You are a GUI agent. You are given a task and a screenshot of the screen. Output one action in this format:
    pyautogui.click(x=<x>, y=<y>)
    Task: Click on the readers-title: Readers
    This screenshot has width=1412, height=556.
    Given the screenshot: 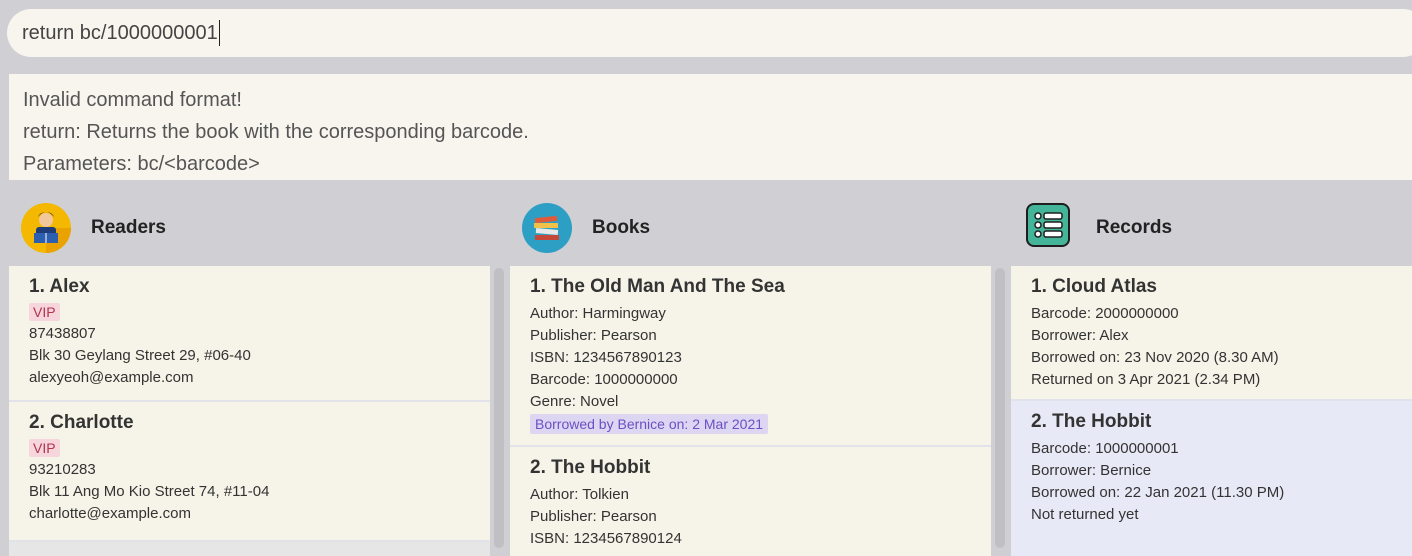 What is the action you would take?
    pyautogui.click(x=128, y=227)
    